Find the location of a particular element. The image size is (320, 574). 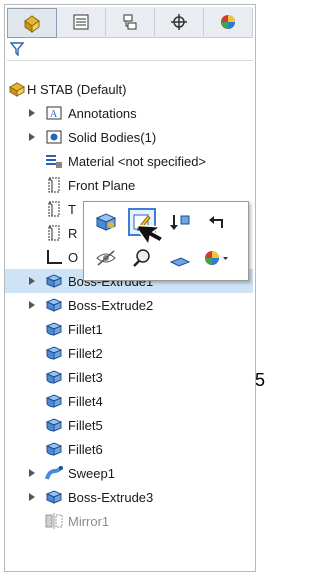

tree-item-label: Front Plane is located at coordinates (102, 185).